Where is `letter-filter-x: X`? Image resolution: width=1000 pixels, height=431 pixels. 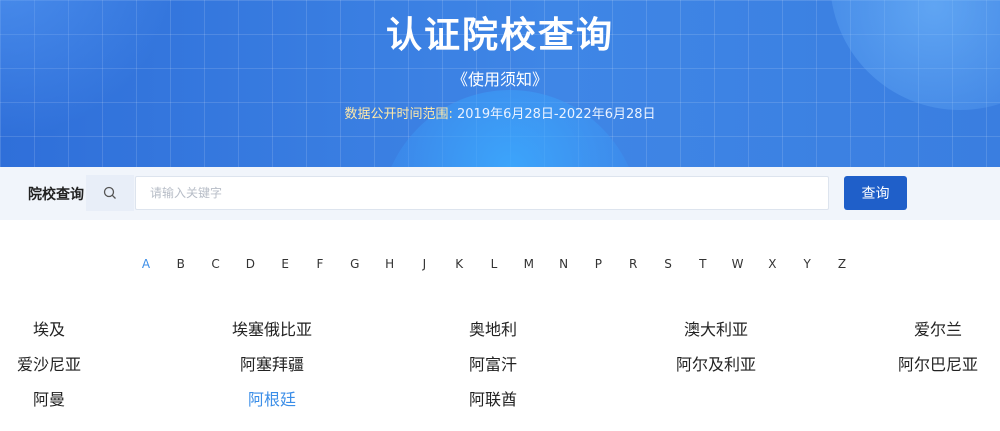 letter-filter-x: X is located at coordinates (772, 264).